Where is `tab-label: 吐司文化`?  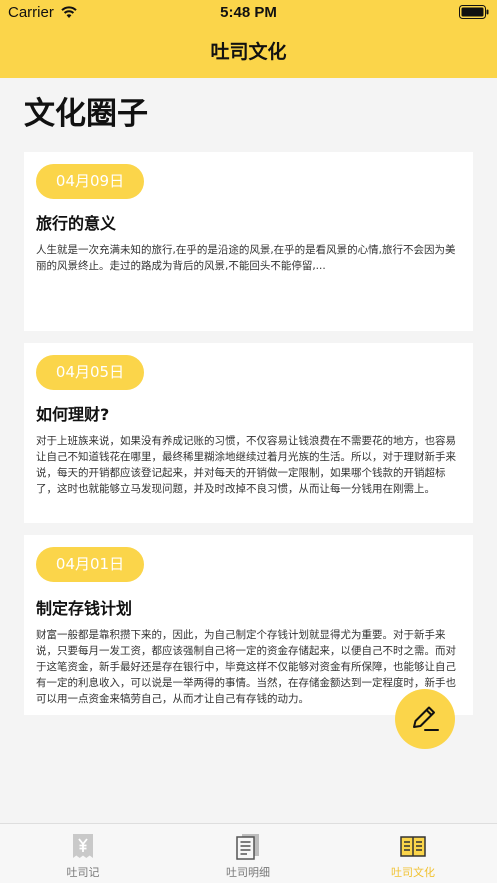
tab-label: 吐司文化 is located at coordinates (413, 872).